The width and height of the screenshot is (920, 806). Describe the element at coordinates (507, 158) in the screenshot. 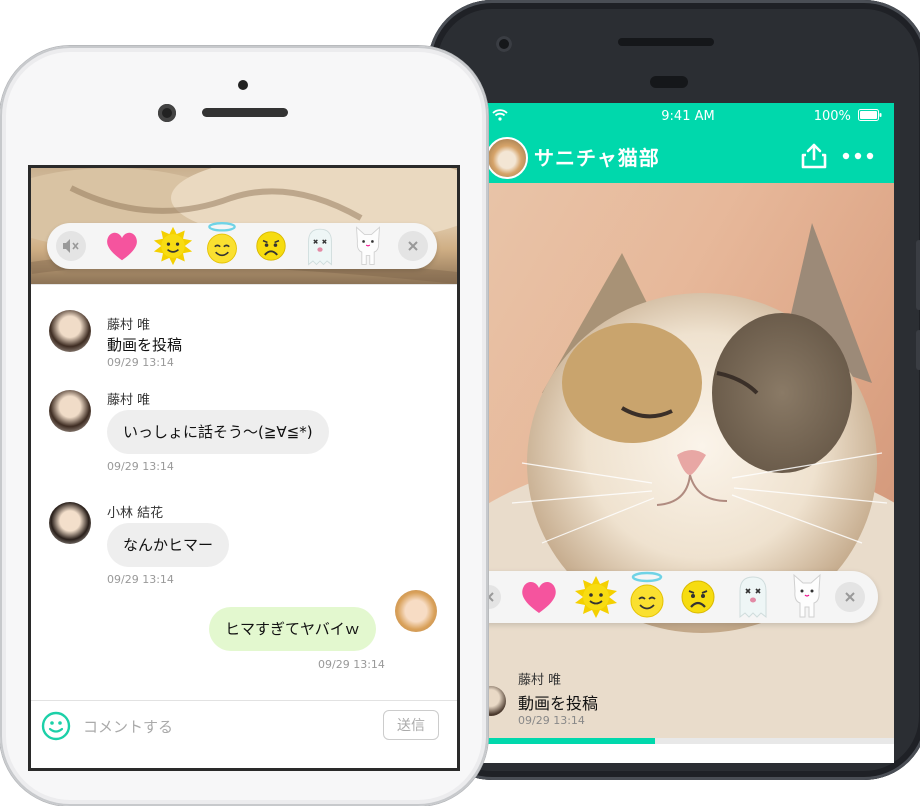

I see `room-avatar` at that location.